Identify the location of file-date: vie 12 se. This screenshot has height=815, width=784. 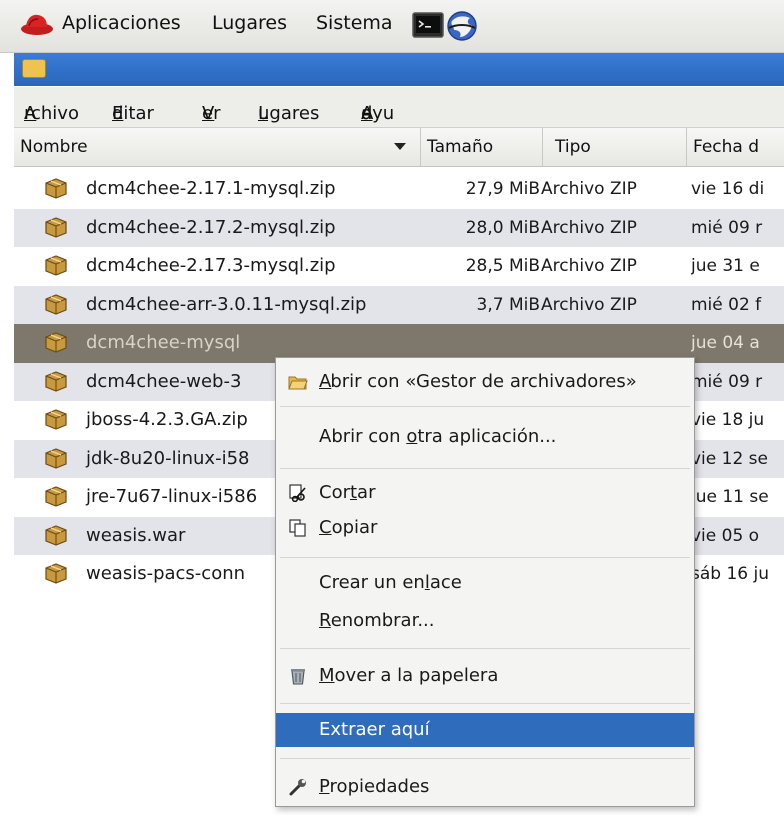
(729, 458).